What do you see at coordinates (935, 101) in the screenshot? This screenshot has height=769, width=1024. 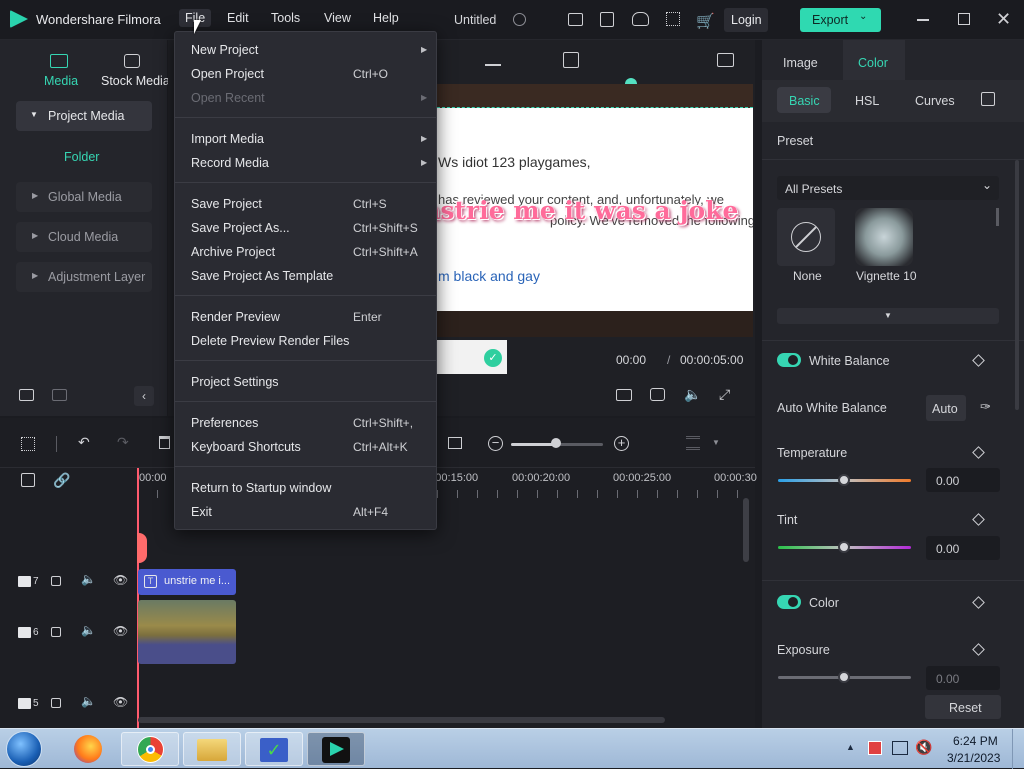 I see `subtab-curves: Curves` at bounding box center [935, 101].